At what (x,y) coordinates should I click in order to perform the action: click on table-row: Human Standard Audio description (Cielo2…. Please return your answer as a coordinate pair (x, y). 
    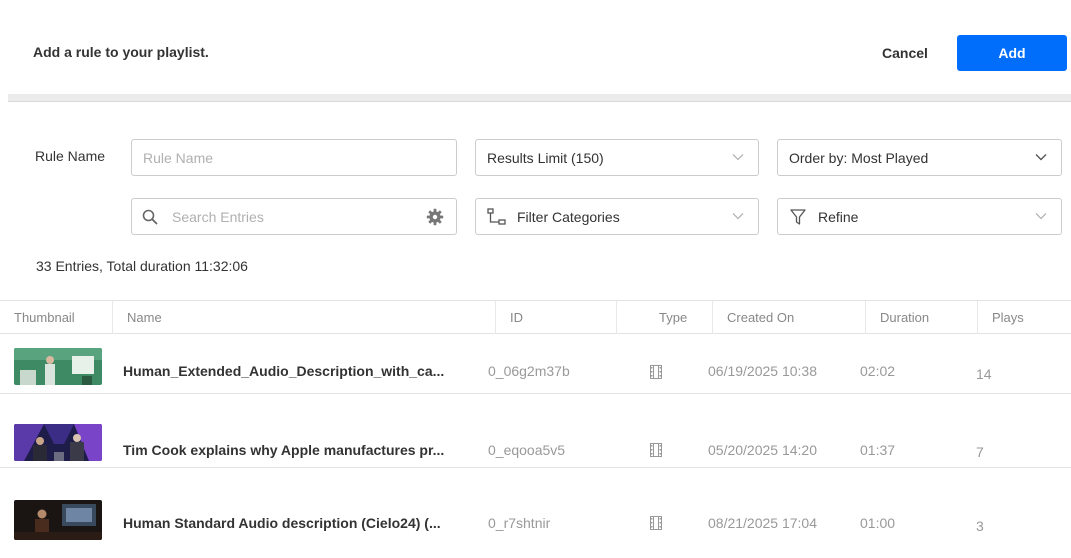
    Looking at the image, I should click on (535, 520).